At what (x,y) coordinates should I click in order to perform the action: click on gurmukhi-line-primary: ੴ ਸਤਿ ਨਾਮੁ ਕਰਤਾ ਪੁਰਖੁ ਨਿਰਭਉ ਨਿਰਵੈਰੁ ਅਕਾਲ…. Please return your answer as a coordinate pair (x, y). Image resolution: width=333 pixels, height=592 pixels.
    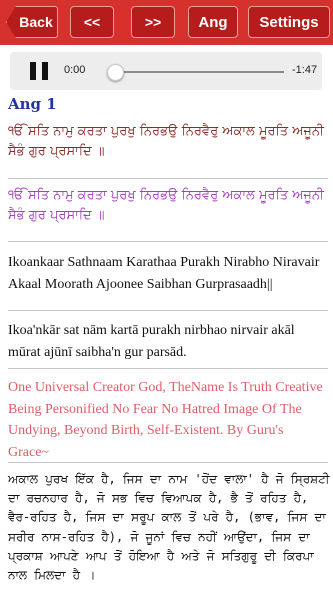
    Looking at the image, I should click on (166, 142).